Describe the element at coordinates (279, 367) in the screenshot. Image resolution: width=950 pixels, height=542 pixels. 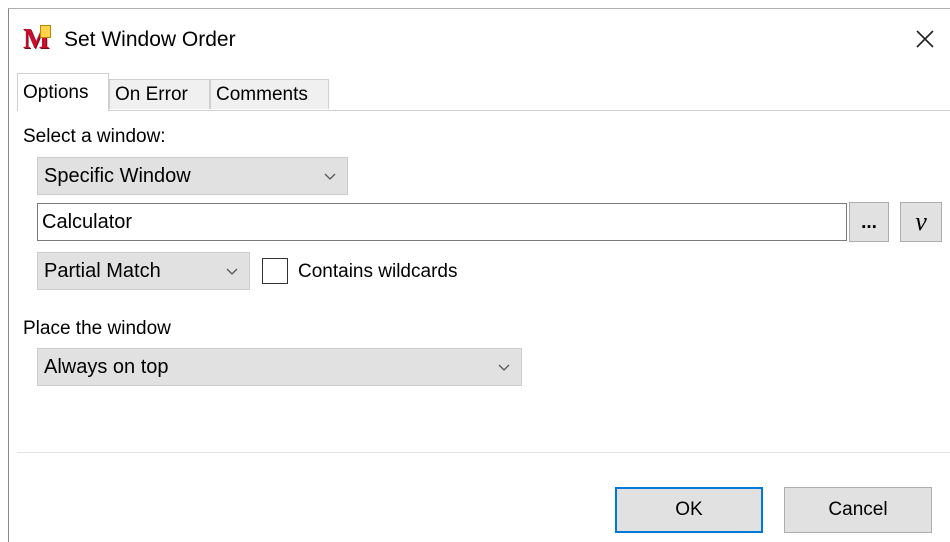
I see `place-window-select: Always on top` at that location.